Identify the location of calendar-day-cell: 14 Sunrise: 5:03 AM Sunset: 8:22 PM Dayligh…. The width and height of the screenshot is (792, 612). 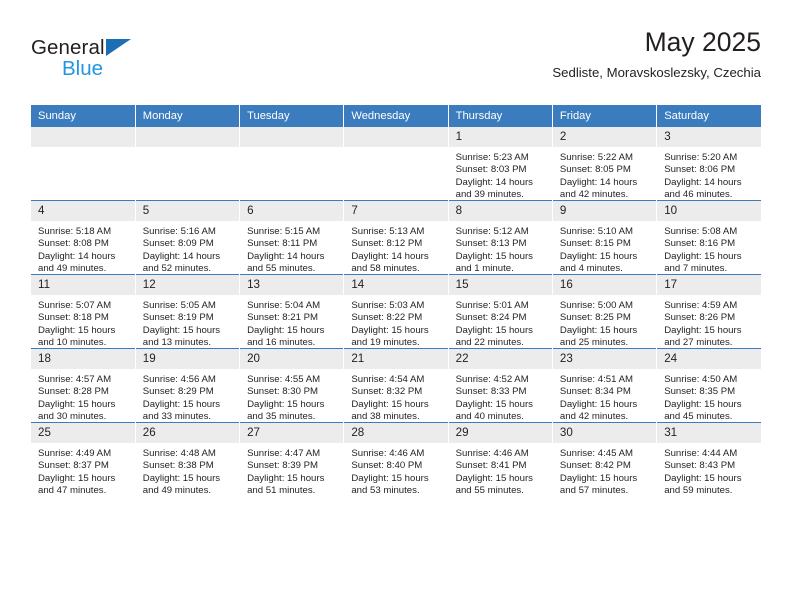
(396, 311).